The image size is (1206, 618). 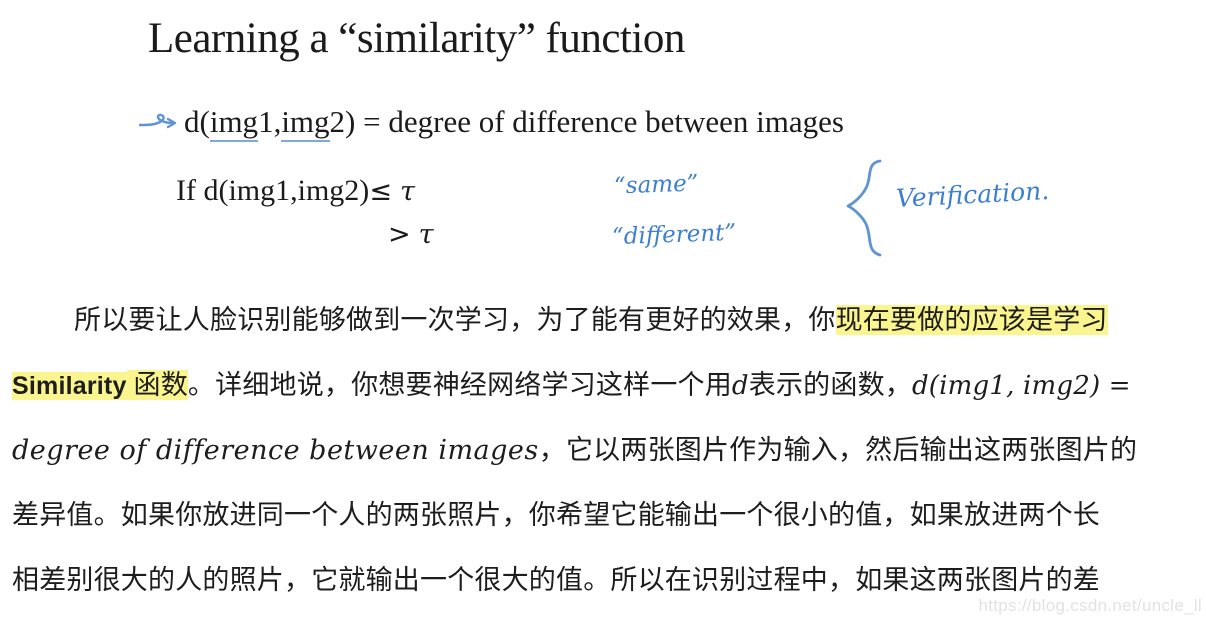 I want to click on definition-prefix: d(, so click(x=197, y=121).